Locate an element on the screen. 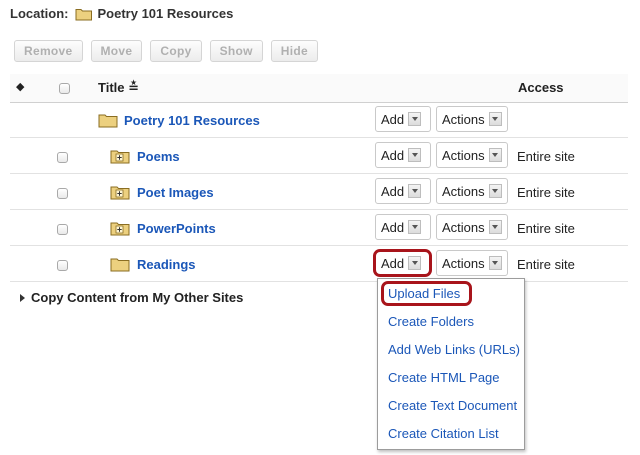 The width and height of the screenshot is (640, 455). folder-link-readings: Readings is located at coordinates (166, 264).